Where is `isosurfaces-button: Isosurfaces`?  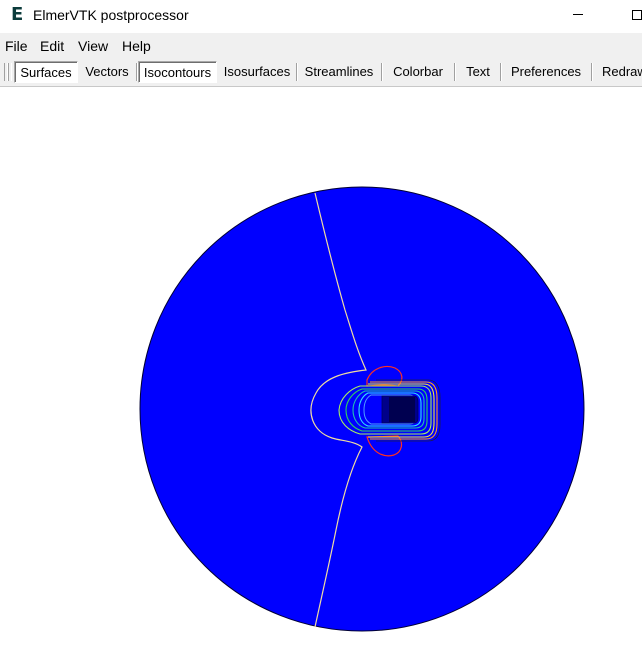
isosurfaces-button: Isosurfaces is located at coordinates (257, 72).